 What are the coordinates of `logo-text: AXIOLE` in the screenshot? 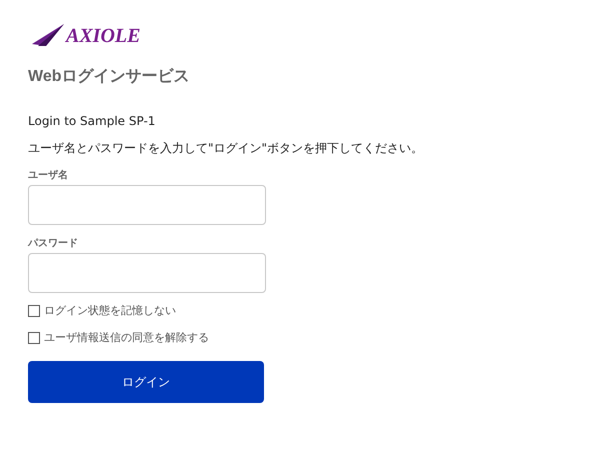 It's located at (103, 36).